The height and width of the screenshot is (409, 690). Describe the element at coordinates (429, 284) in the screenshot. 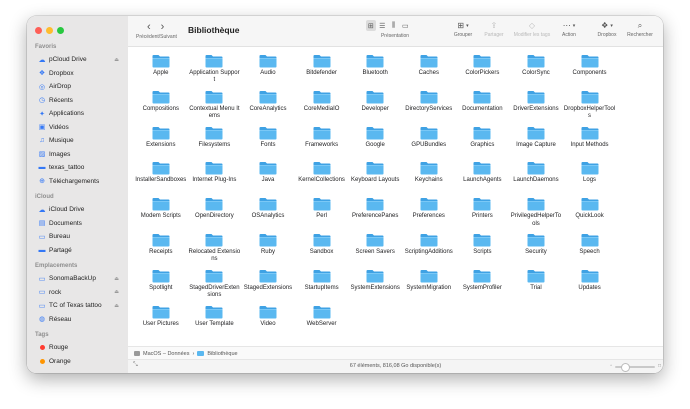

I see `folder-item: SystemMigration` at that location.